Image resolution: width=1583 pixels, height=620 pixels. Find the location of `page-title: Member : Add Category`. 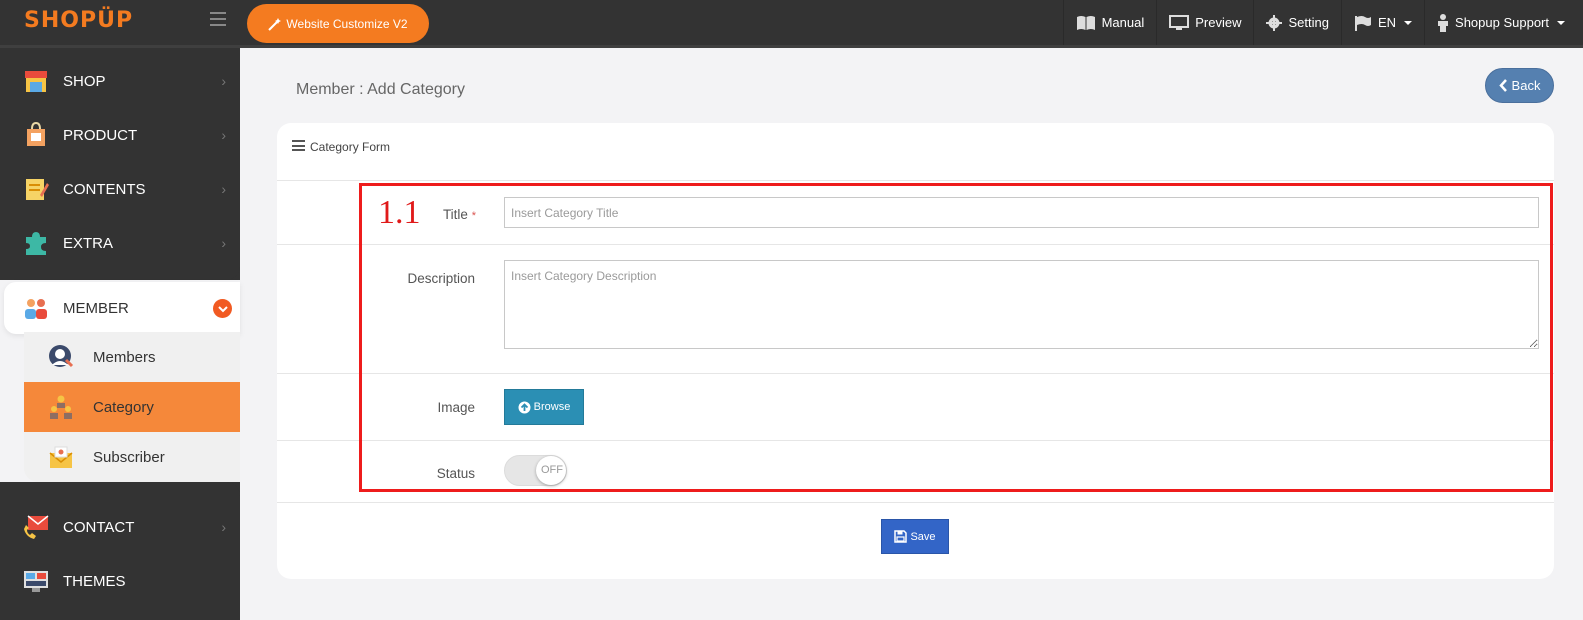

page-title: Member : Add Category is located at coordinates (380, 89).